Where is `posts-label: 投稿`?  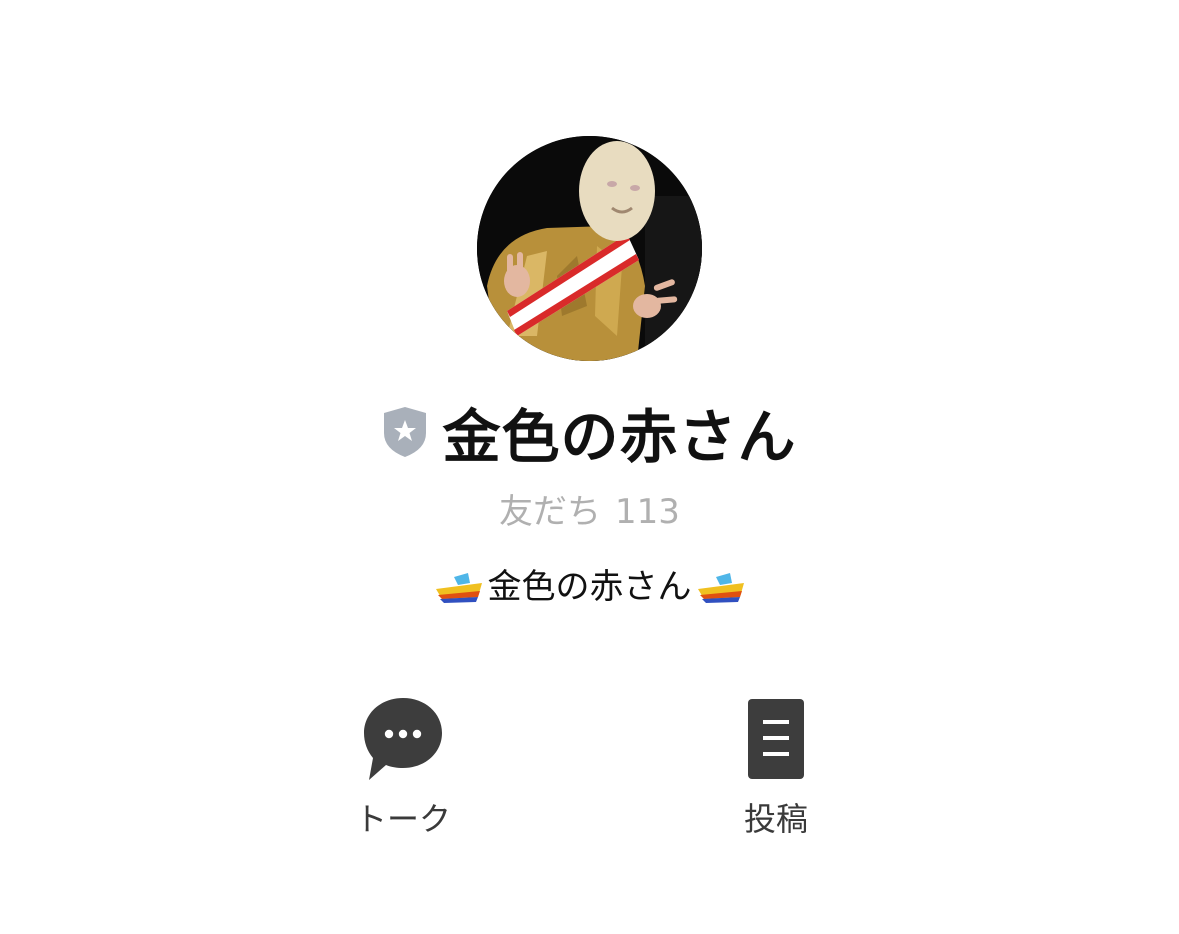 posts-label: 投稿 is located at coordinates (775, 819).